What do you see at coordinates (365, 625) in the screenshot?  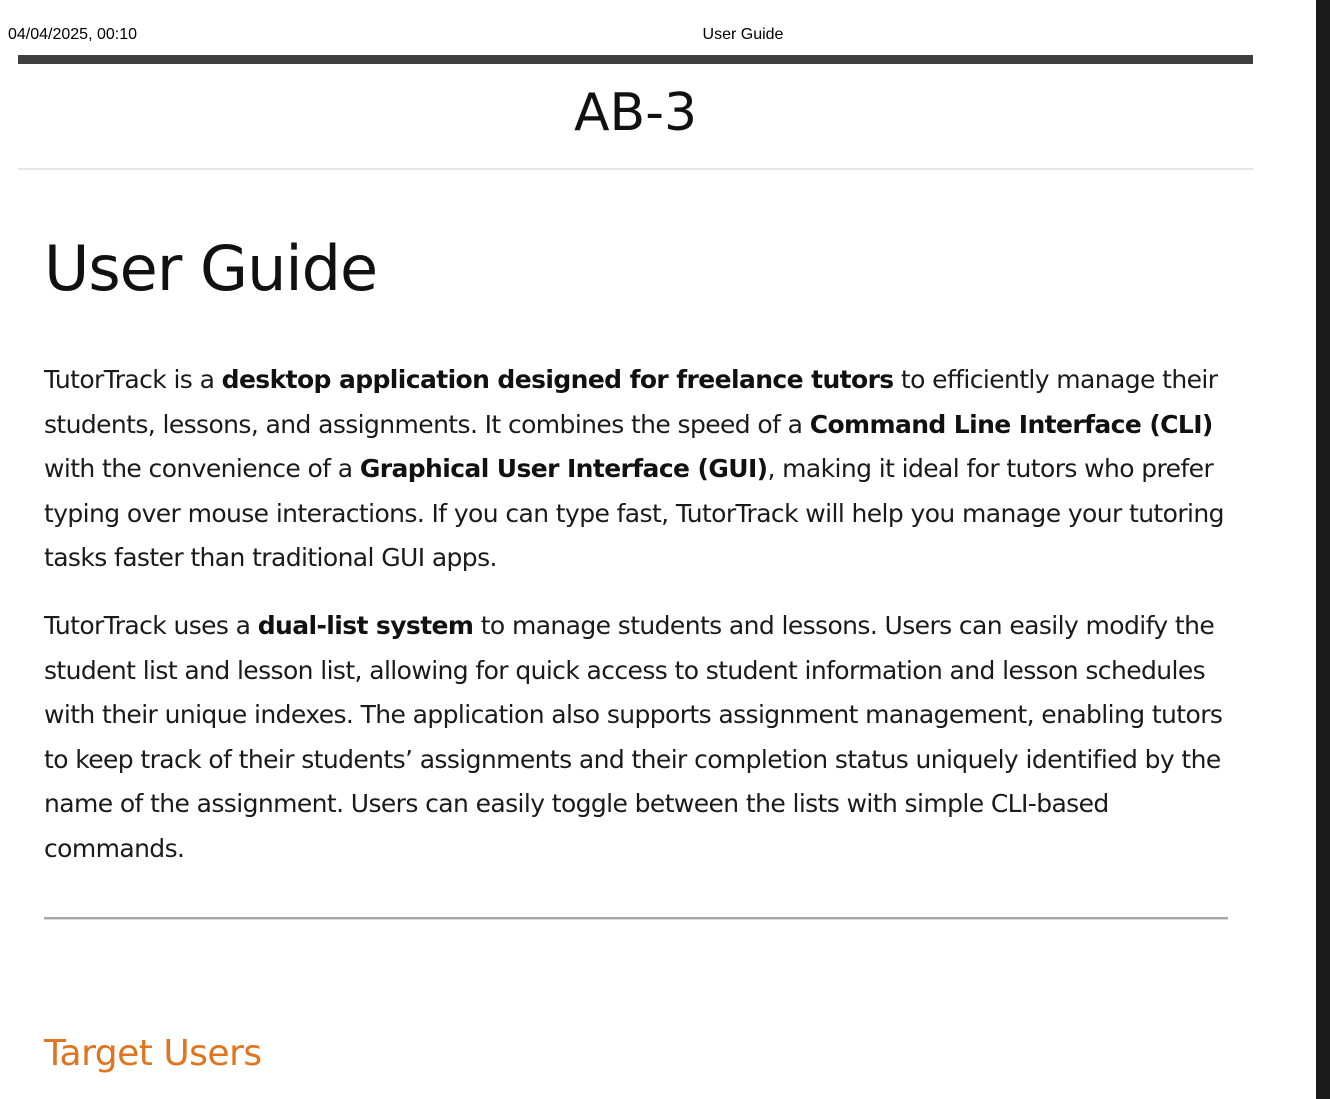 I see `bold-phrase: dual-list system` at bounding box center [365, 625].